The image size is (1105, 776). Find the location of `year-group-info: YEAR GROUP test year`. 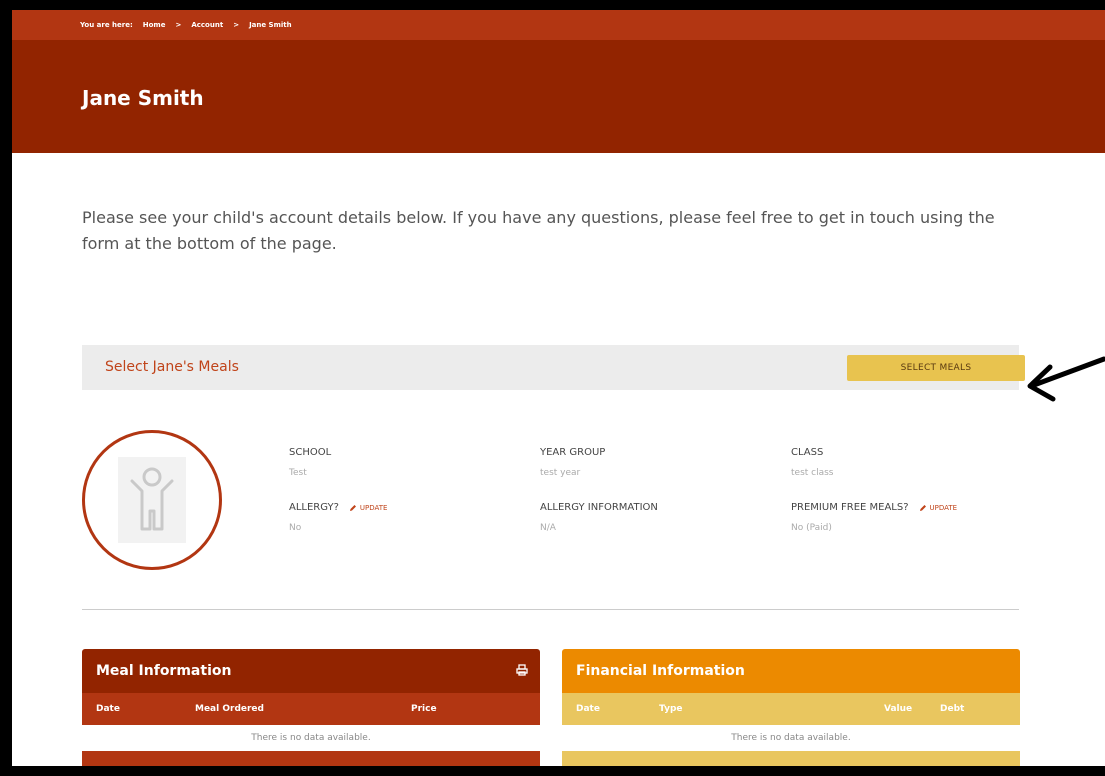

year-group-info: YEAR GROUP test year is located at coordinates (572, 462).